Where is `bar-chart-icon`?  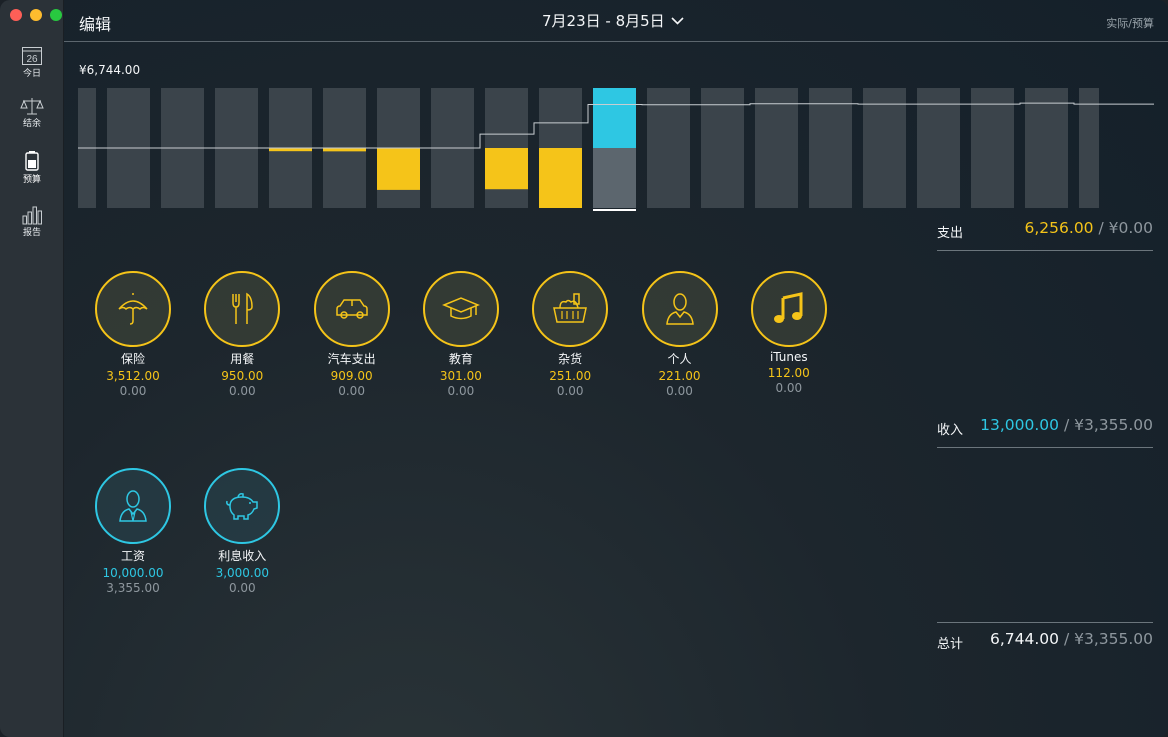
bar-chart-icon is located at coordinates (32, 215).